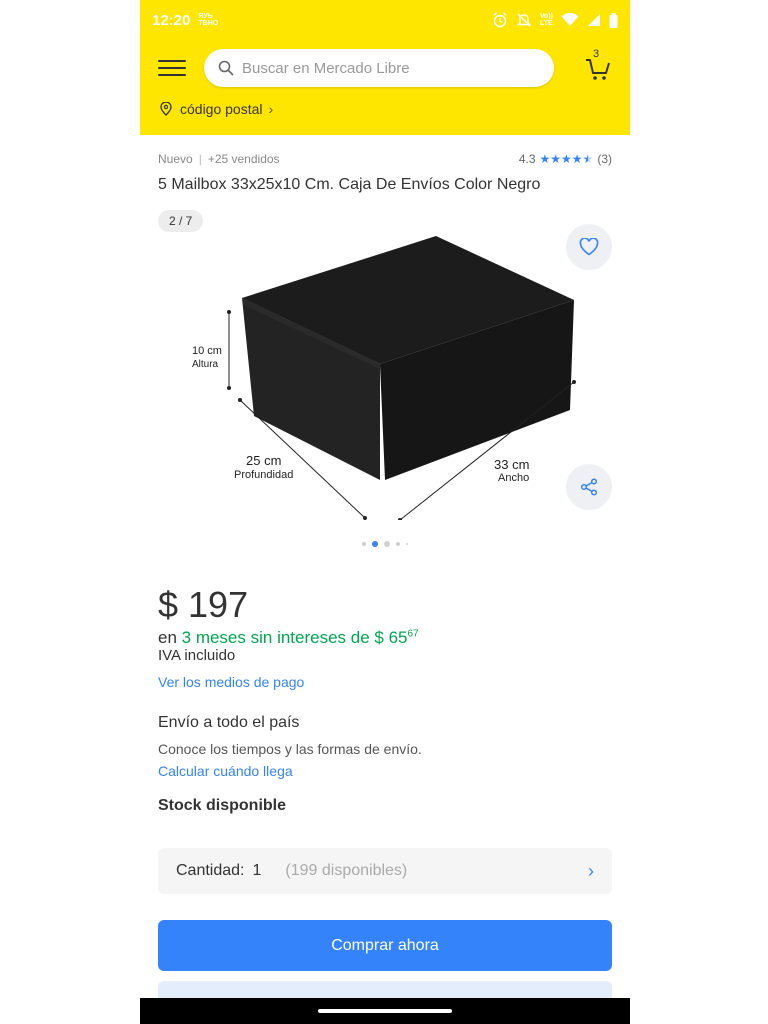 This screenshot has width=768, height=1024. I want to click on product-meta-left: Nuevo | +25 vendidos, so click(219, 159).